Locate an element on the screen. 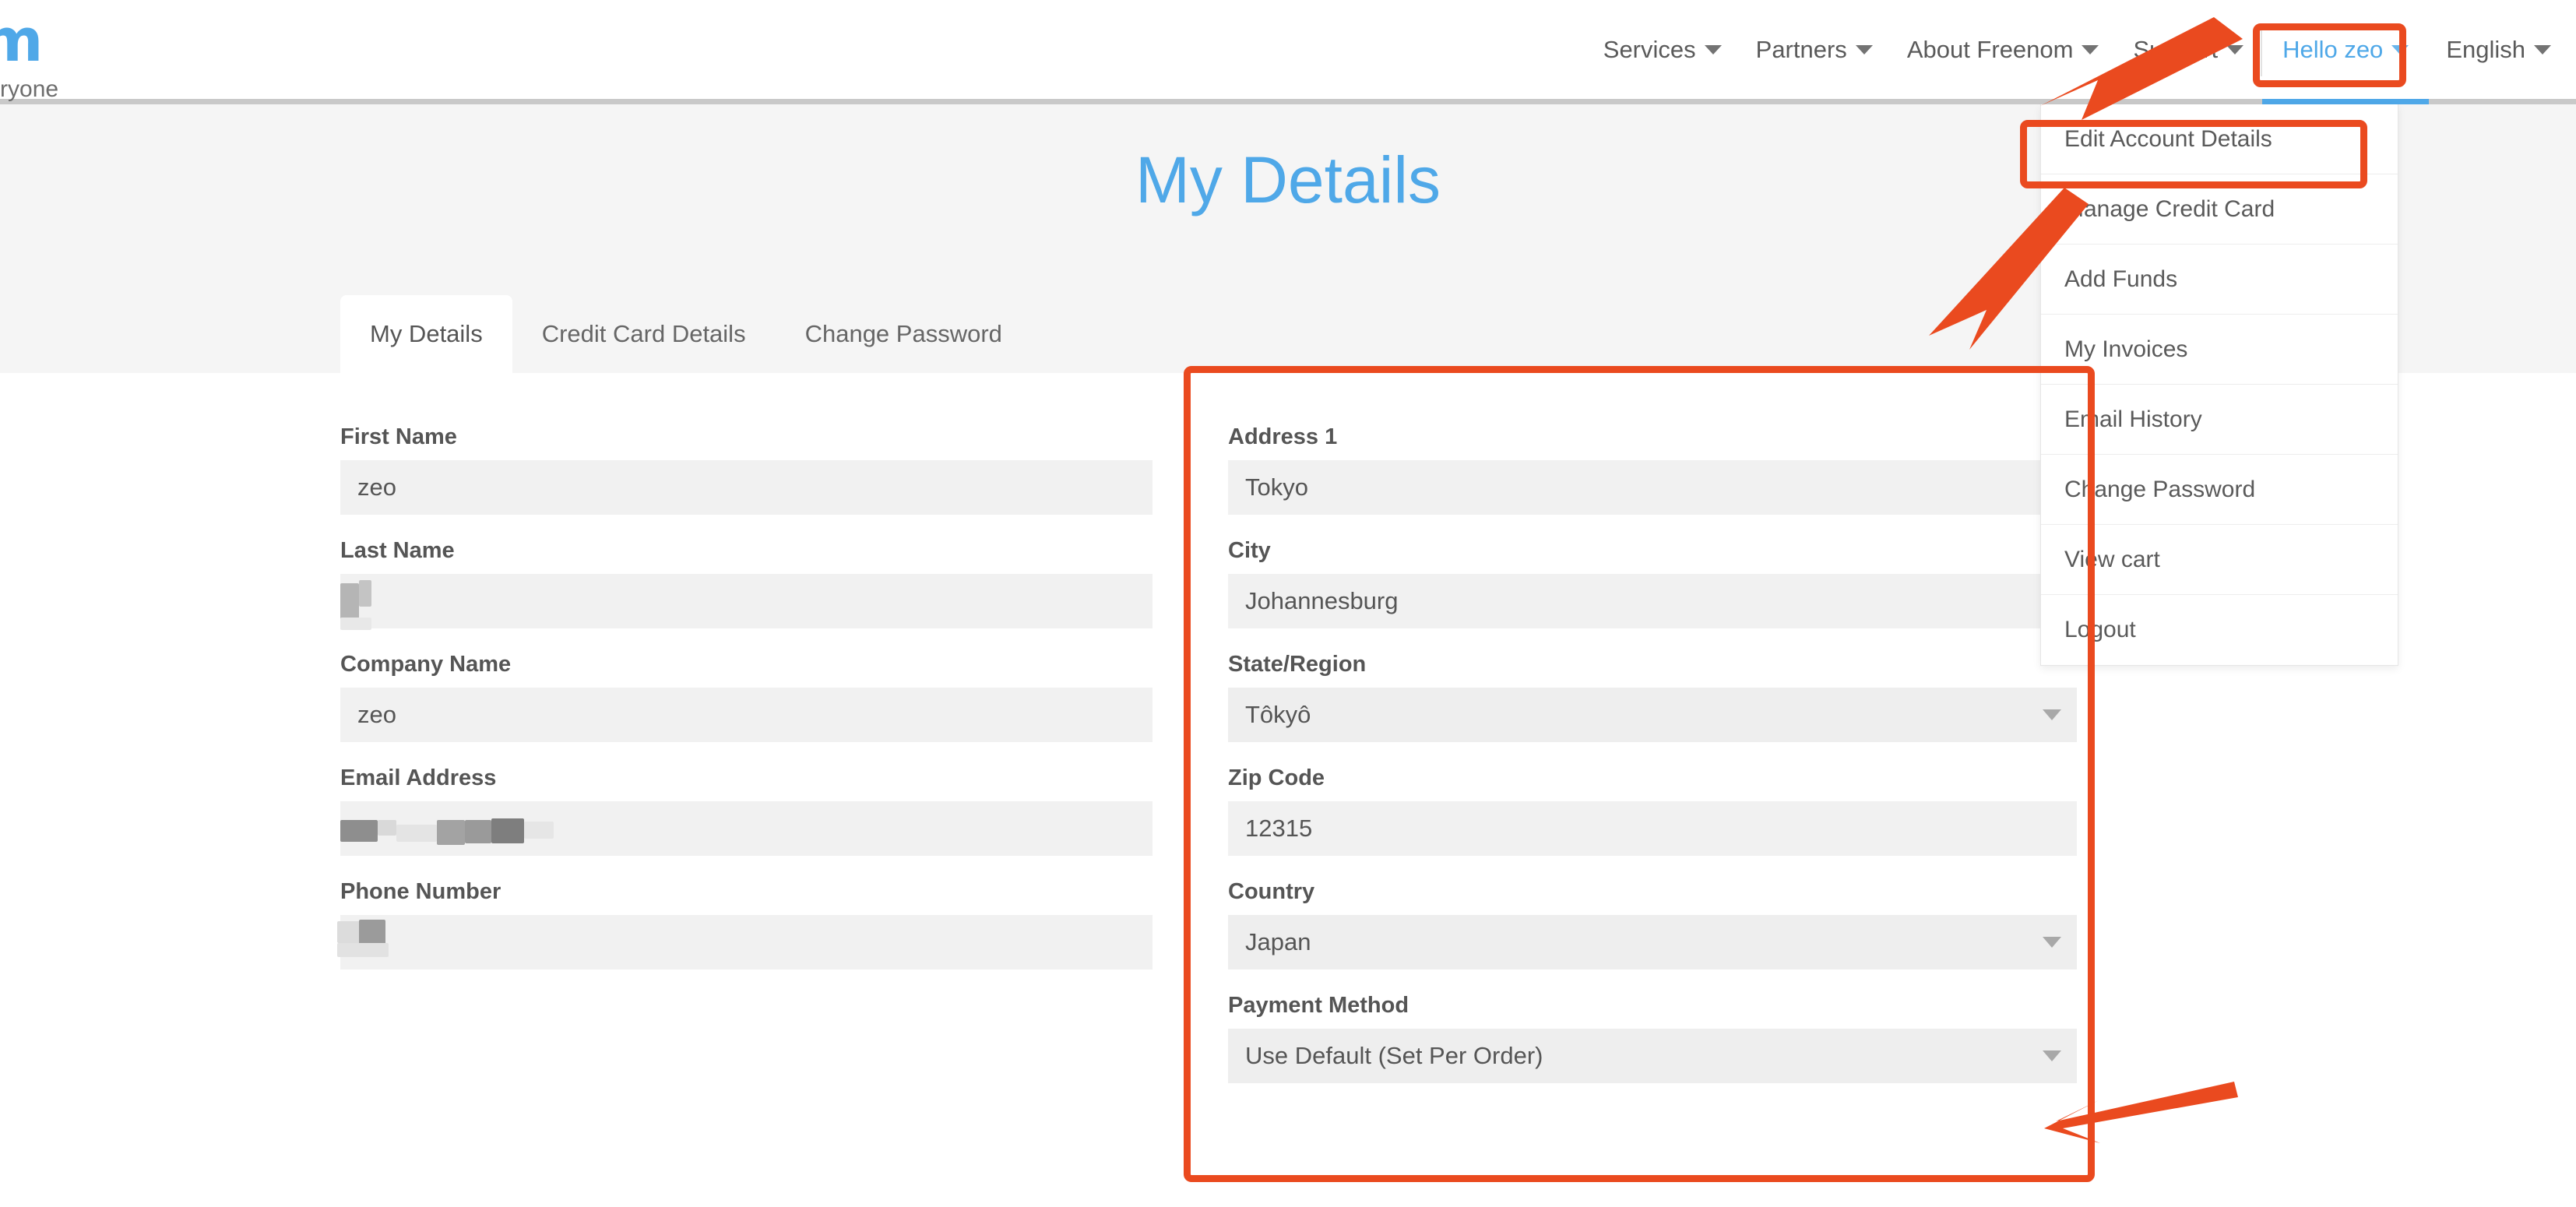  field-state-region: State/Region Tôkyô is located at coordinates (1652, 697).